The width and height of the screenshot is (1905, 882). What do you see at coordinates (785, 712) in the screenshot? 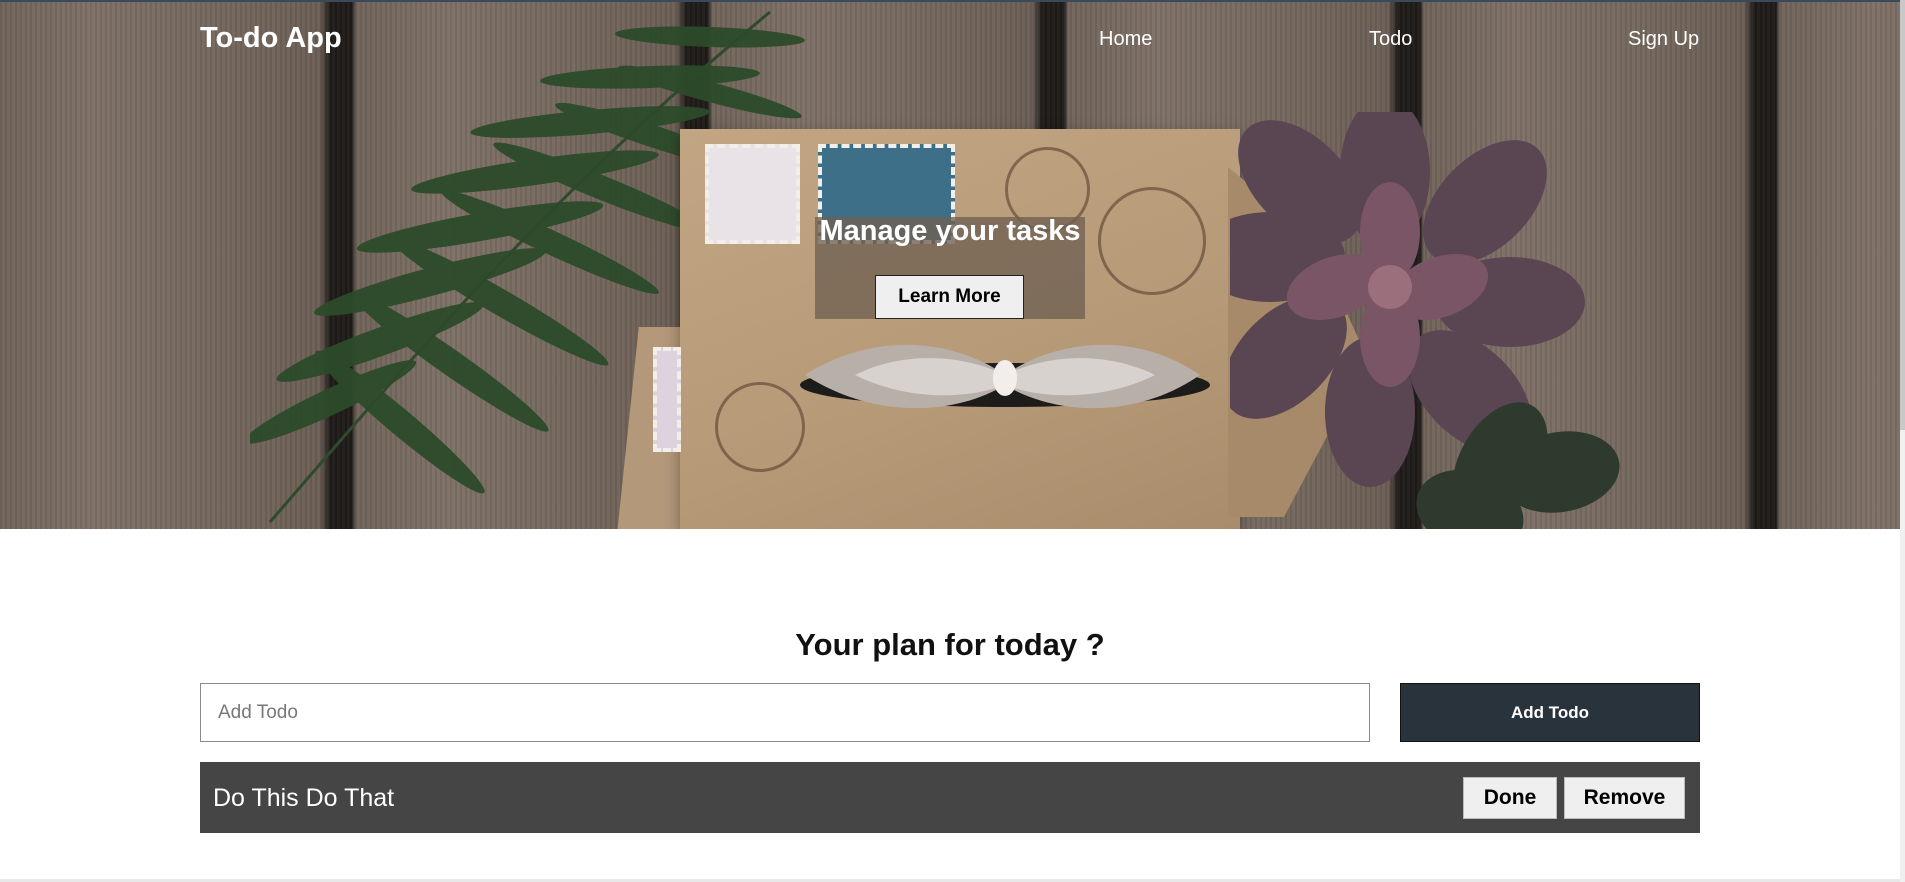
I see `add-todo-input` at bounding box center [785, 712].